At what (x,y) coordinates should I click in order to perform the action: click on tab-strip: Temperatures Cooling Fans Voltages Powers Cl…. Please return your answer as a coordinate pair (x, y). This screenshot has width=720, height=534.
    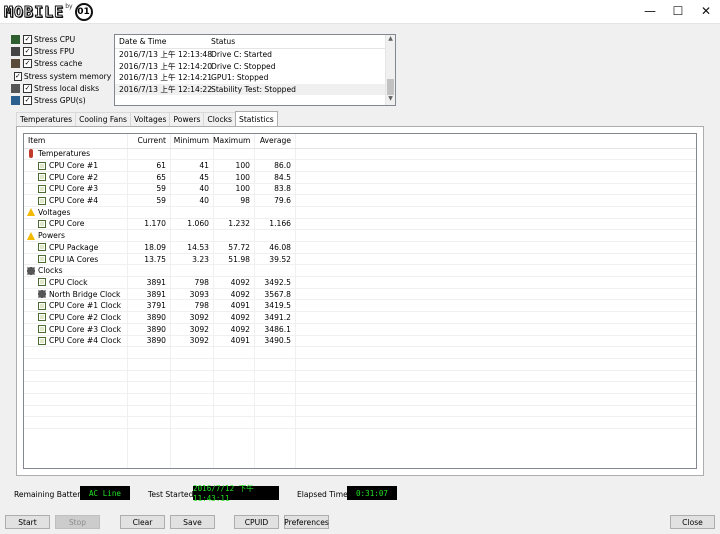
    Looking at the image, I should click on (147, 118).